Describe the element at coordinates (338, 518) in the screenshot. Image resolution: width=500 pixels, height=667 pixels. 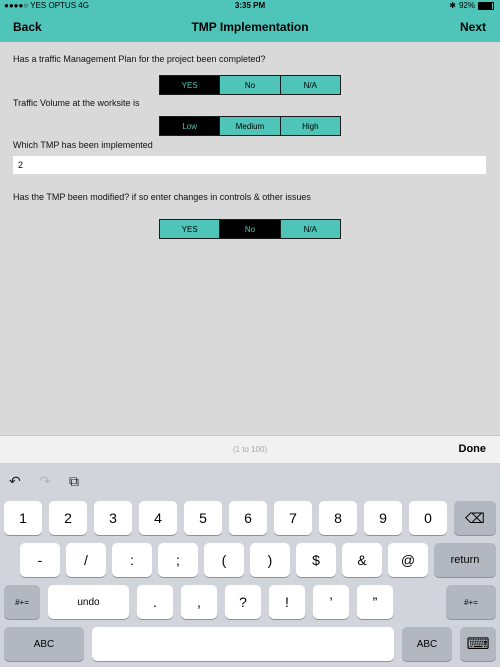
I see `key-8: 8` at that location.